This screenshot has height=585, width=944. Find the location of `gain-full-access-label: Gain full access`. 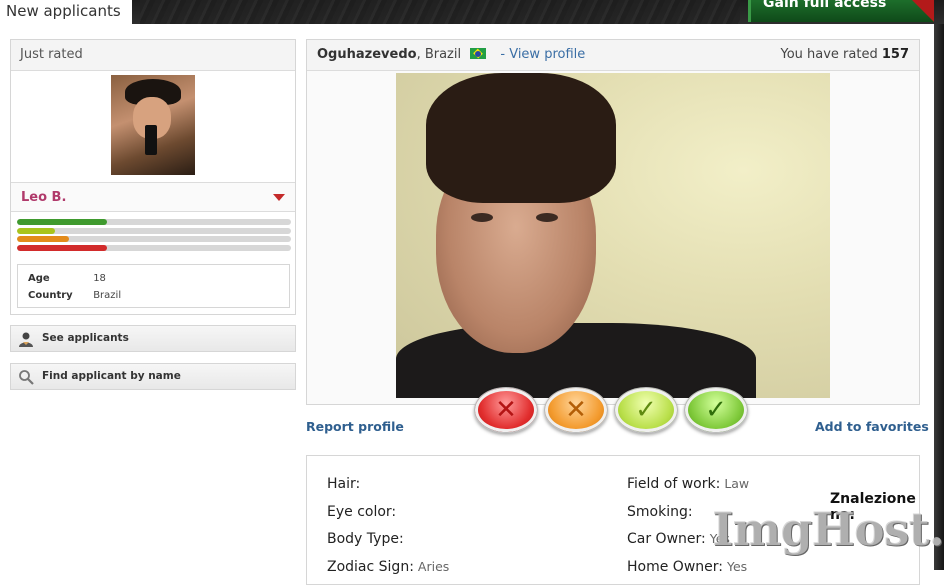

gain-full-access-label: Gain full access is located at coordinates (825, 5).